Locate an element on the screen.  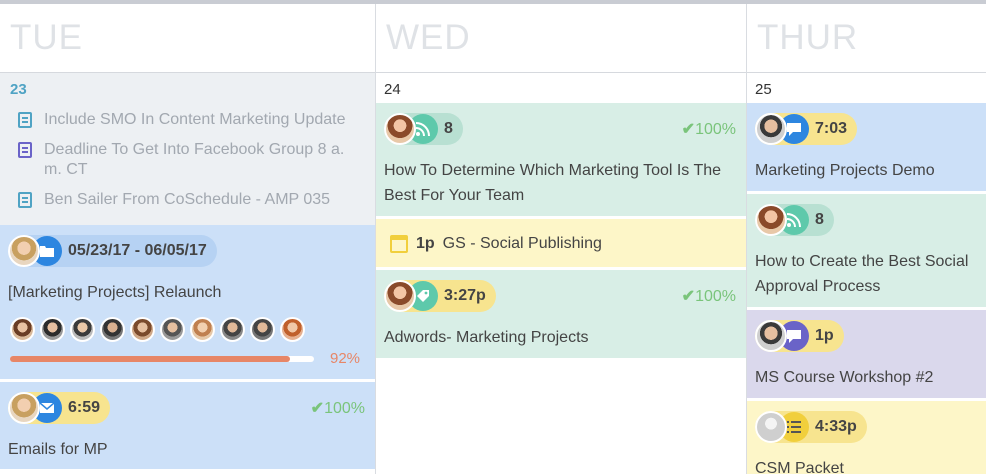
calendar-icon is located at coordinates (399, 244).